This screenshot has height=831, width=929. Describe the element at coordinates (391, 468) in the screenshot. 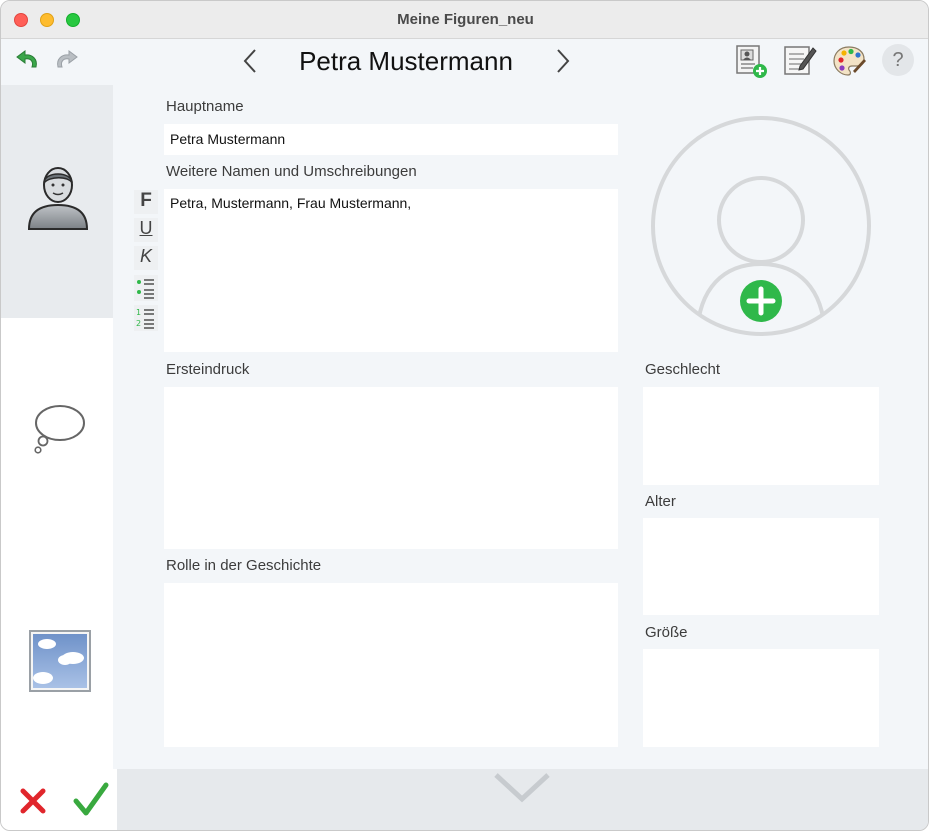

I see `ersteindruck-textarea` at that location.